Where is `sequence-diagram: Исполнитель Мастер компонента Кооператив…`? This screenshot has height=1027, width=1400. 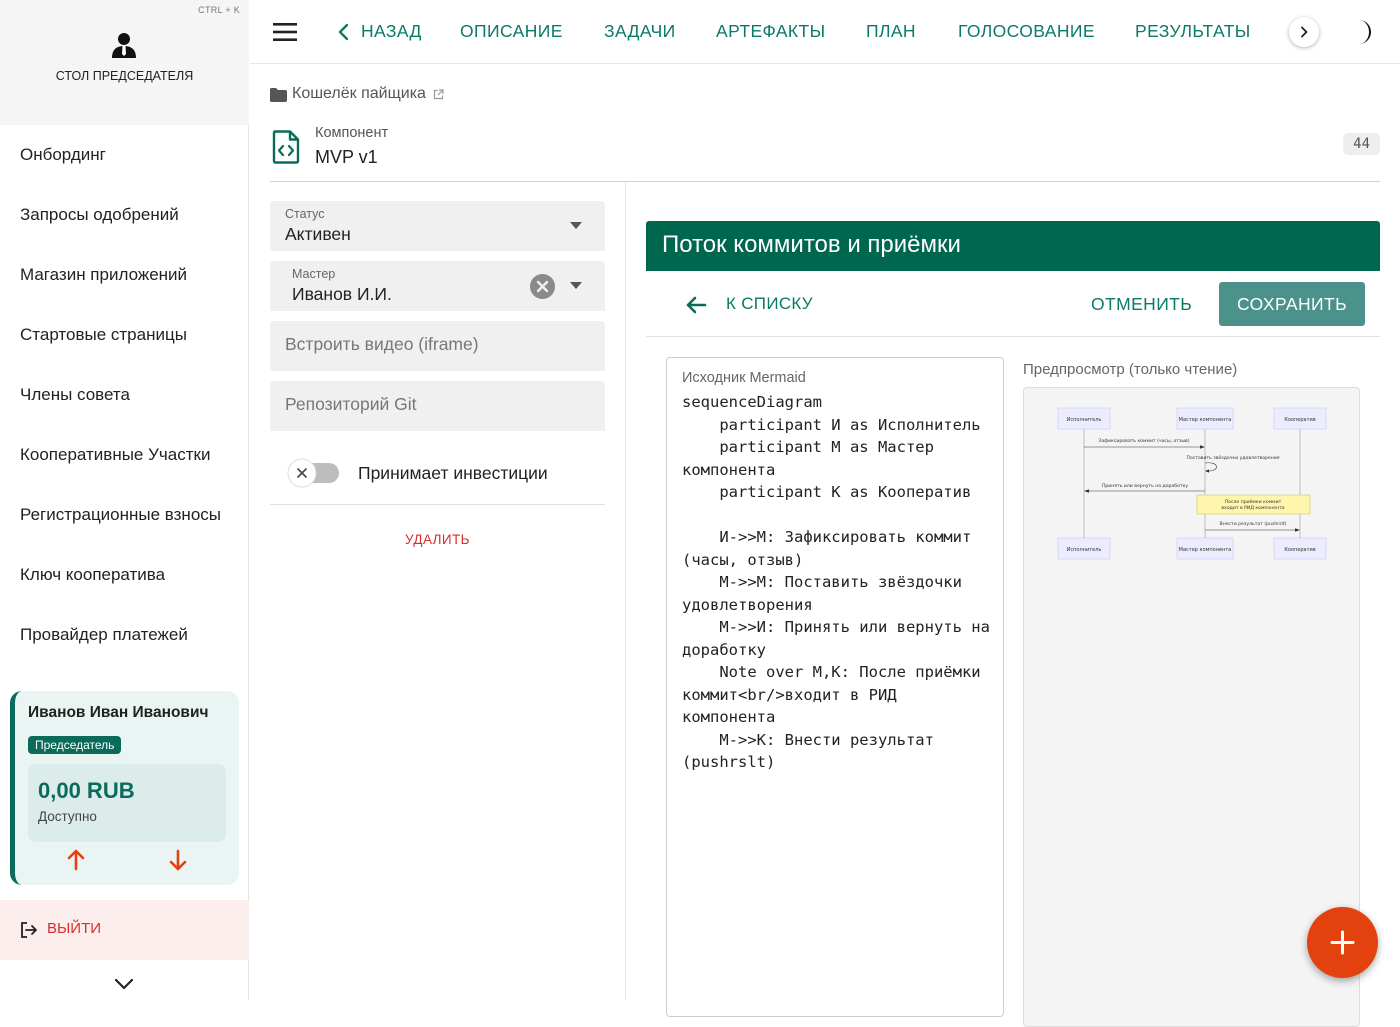 sequence-diagram: Исполнитель Мастер компонента Кооператив… is located at coordinates (1192, 483).